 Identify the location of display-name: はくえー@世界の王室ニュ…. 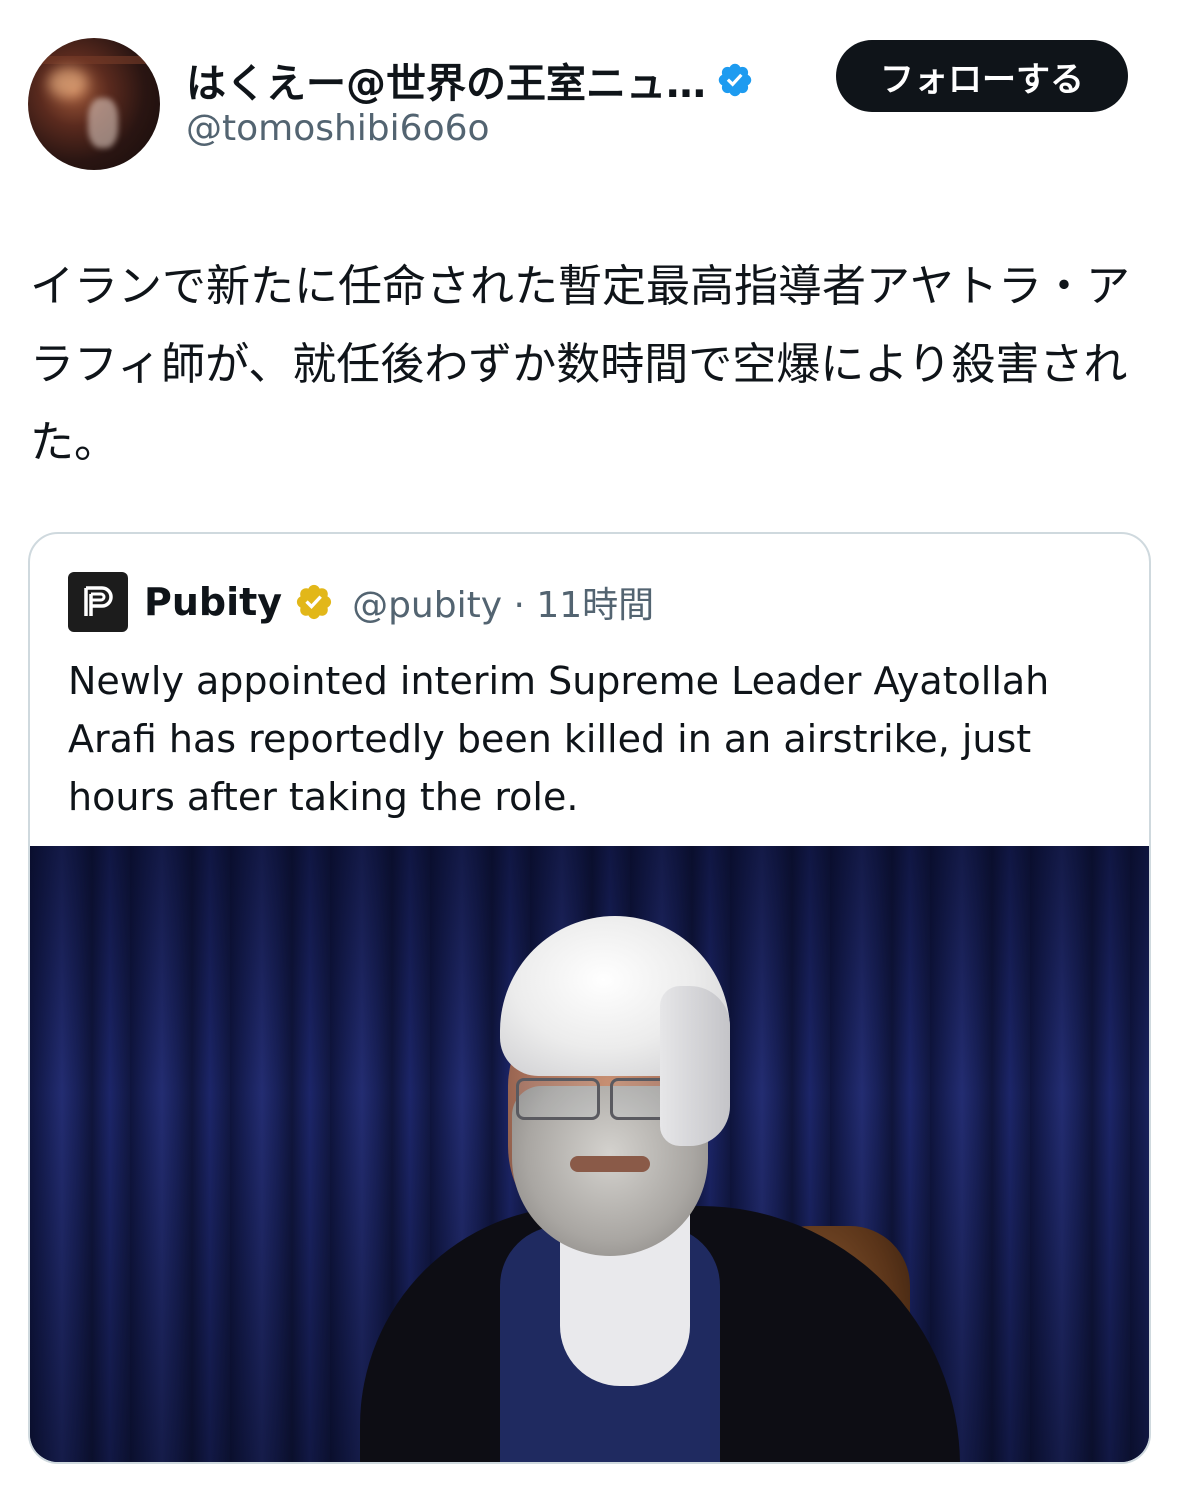
(446, 80).